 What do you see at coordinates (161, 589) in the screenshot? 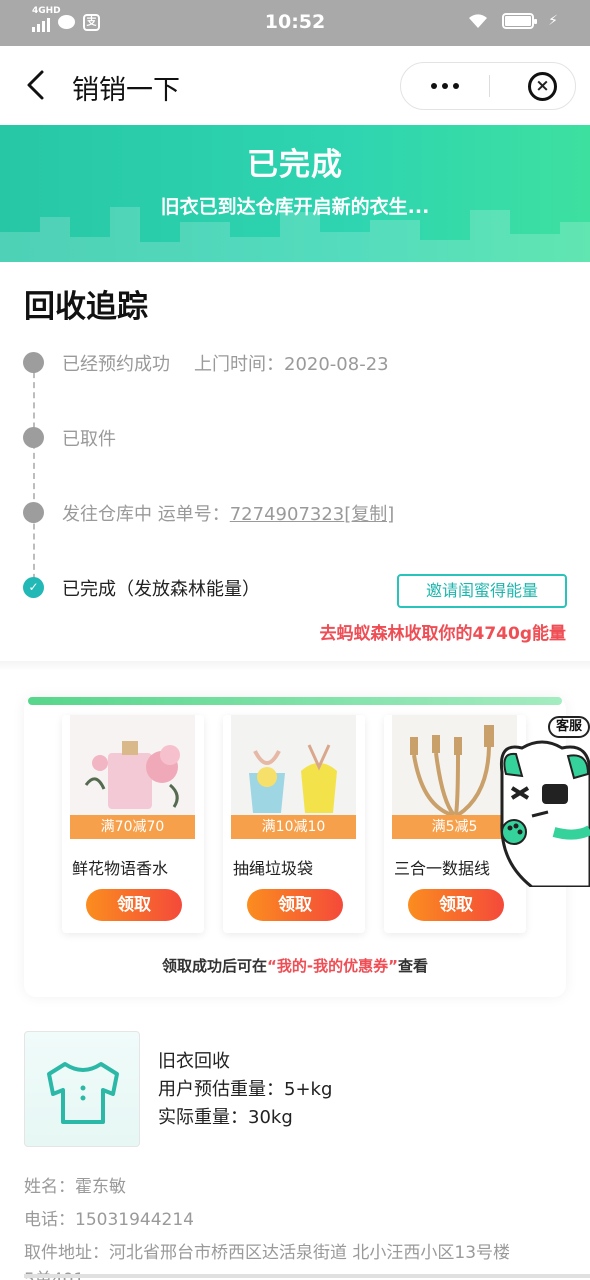
I see `step-label: 已完成（发放森林能量）` at bounding box center [161, 589].